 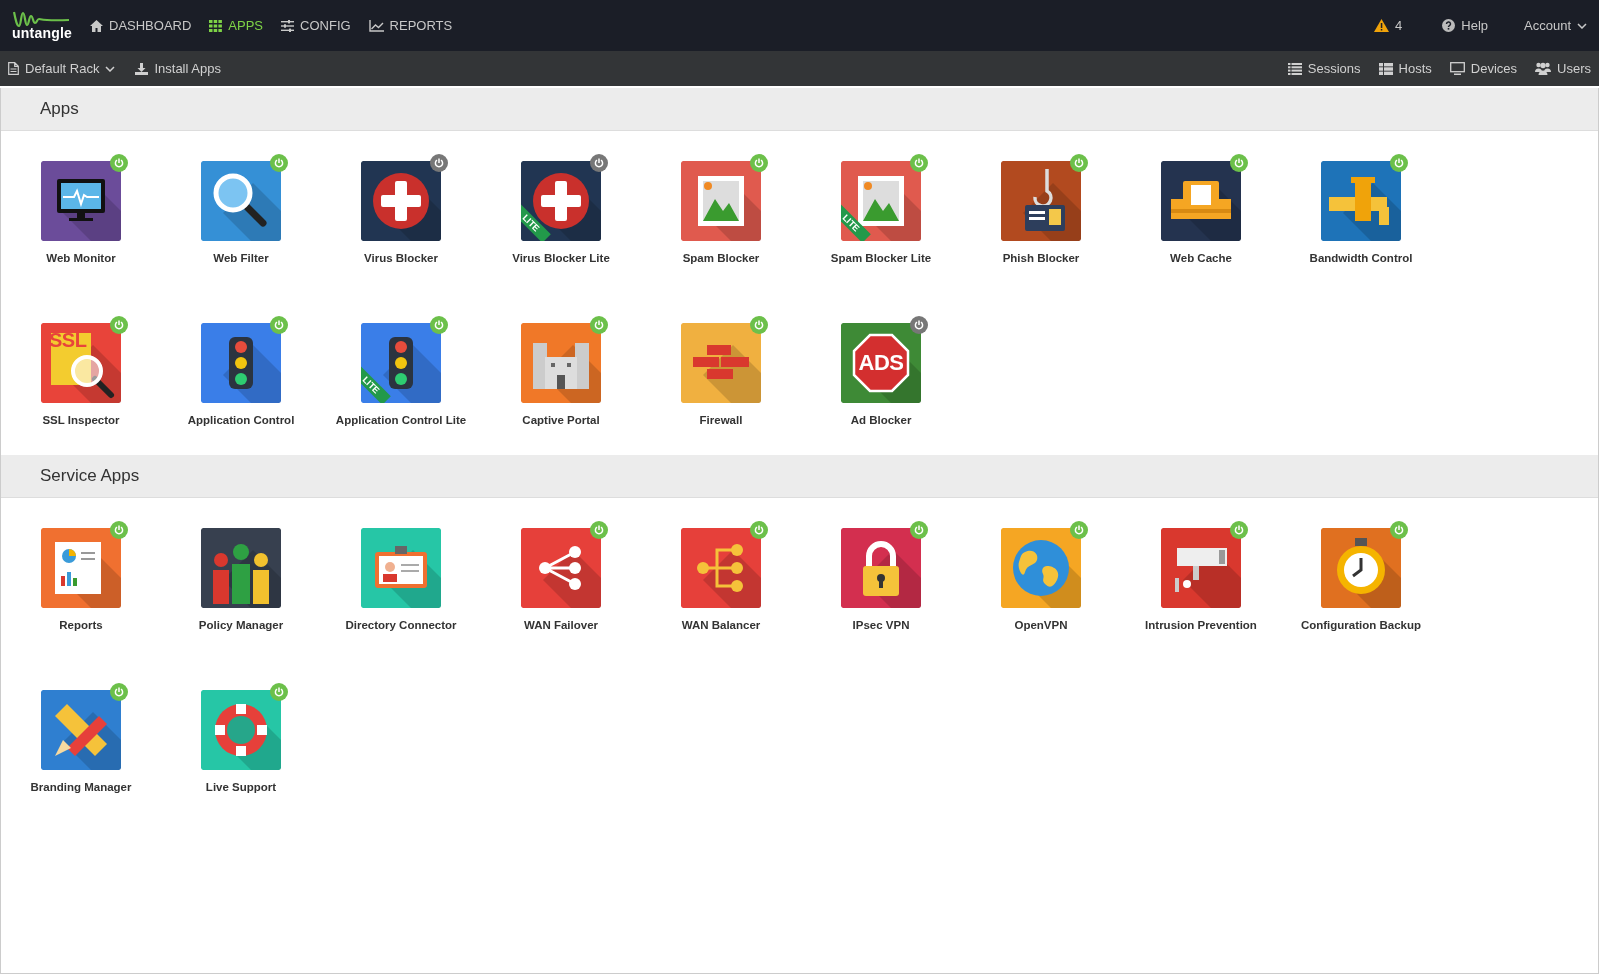 What do you see at coordinates (42, 33) in the screenshot?
I see `logo-text: untangle` at bounding box center [42, 33].